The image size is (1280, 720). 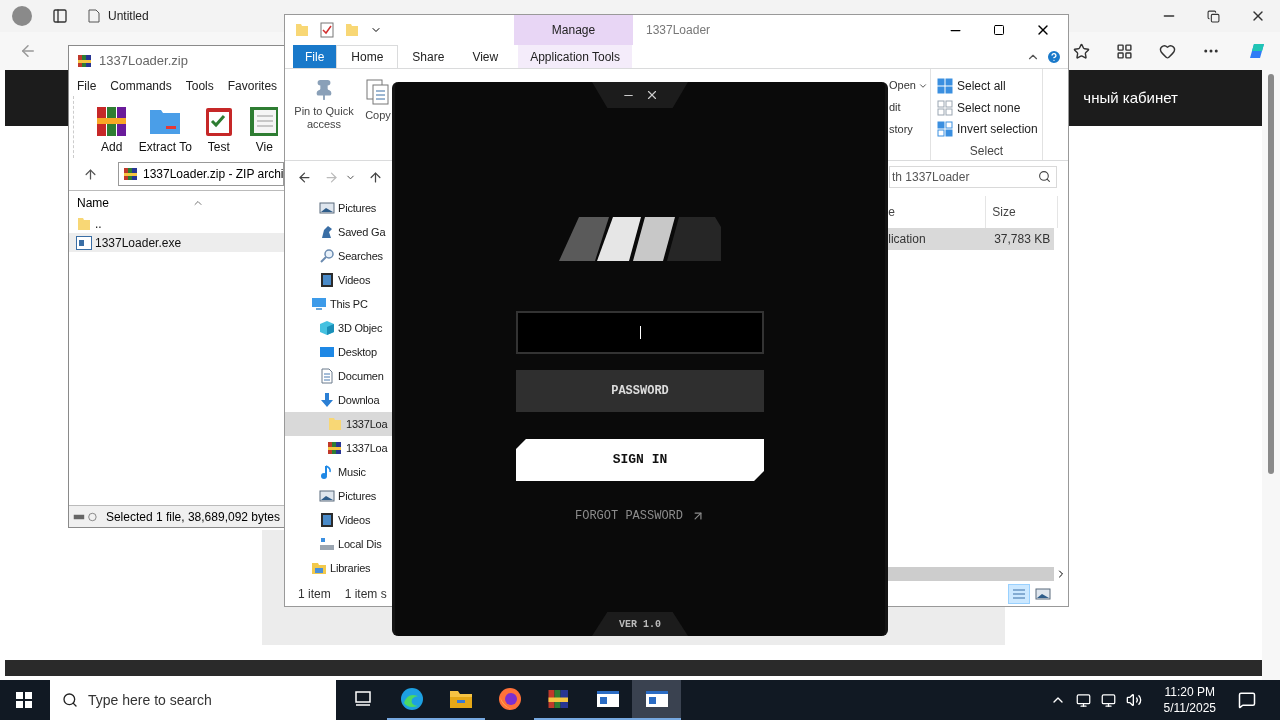 I want to click on volume-icon, so click(x=1133, y=700).